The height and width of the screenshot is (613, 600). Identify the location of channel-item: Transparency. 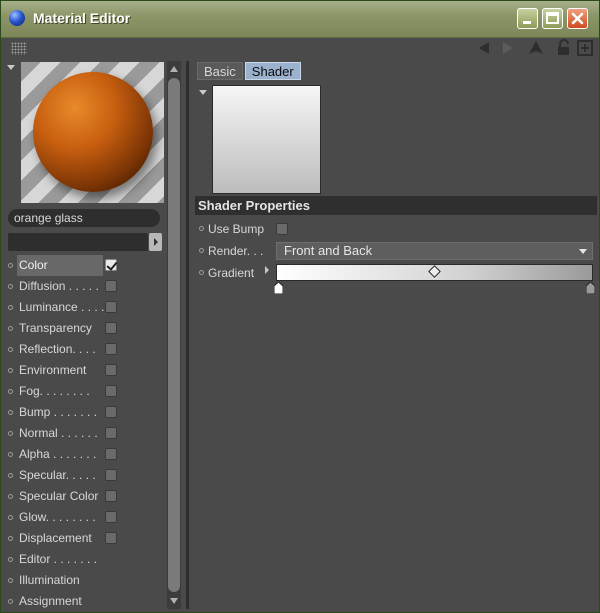
(86, 328).